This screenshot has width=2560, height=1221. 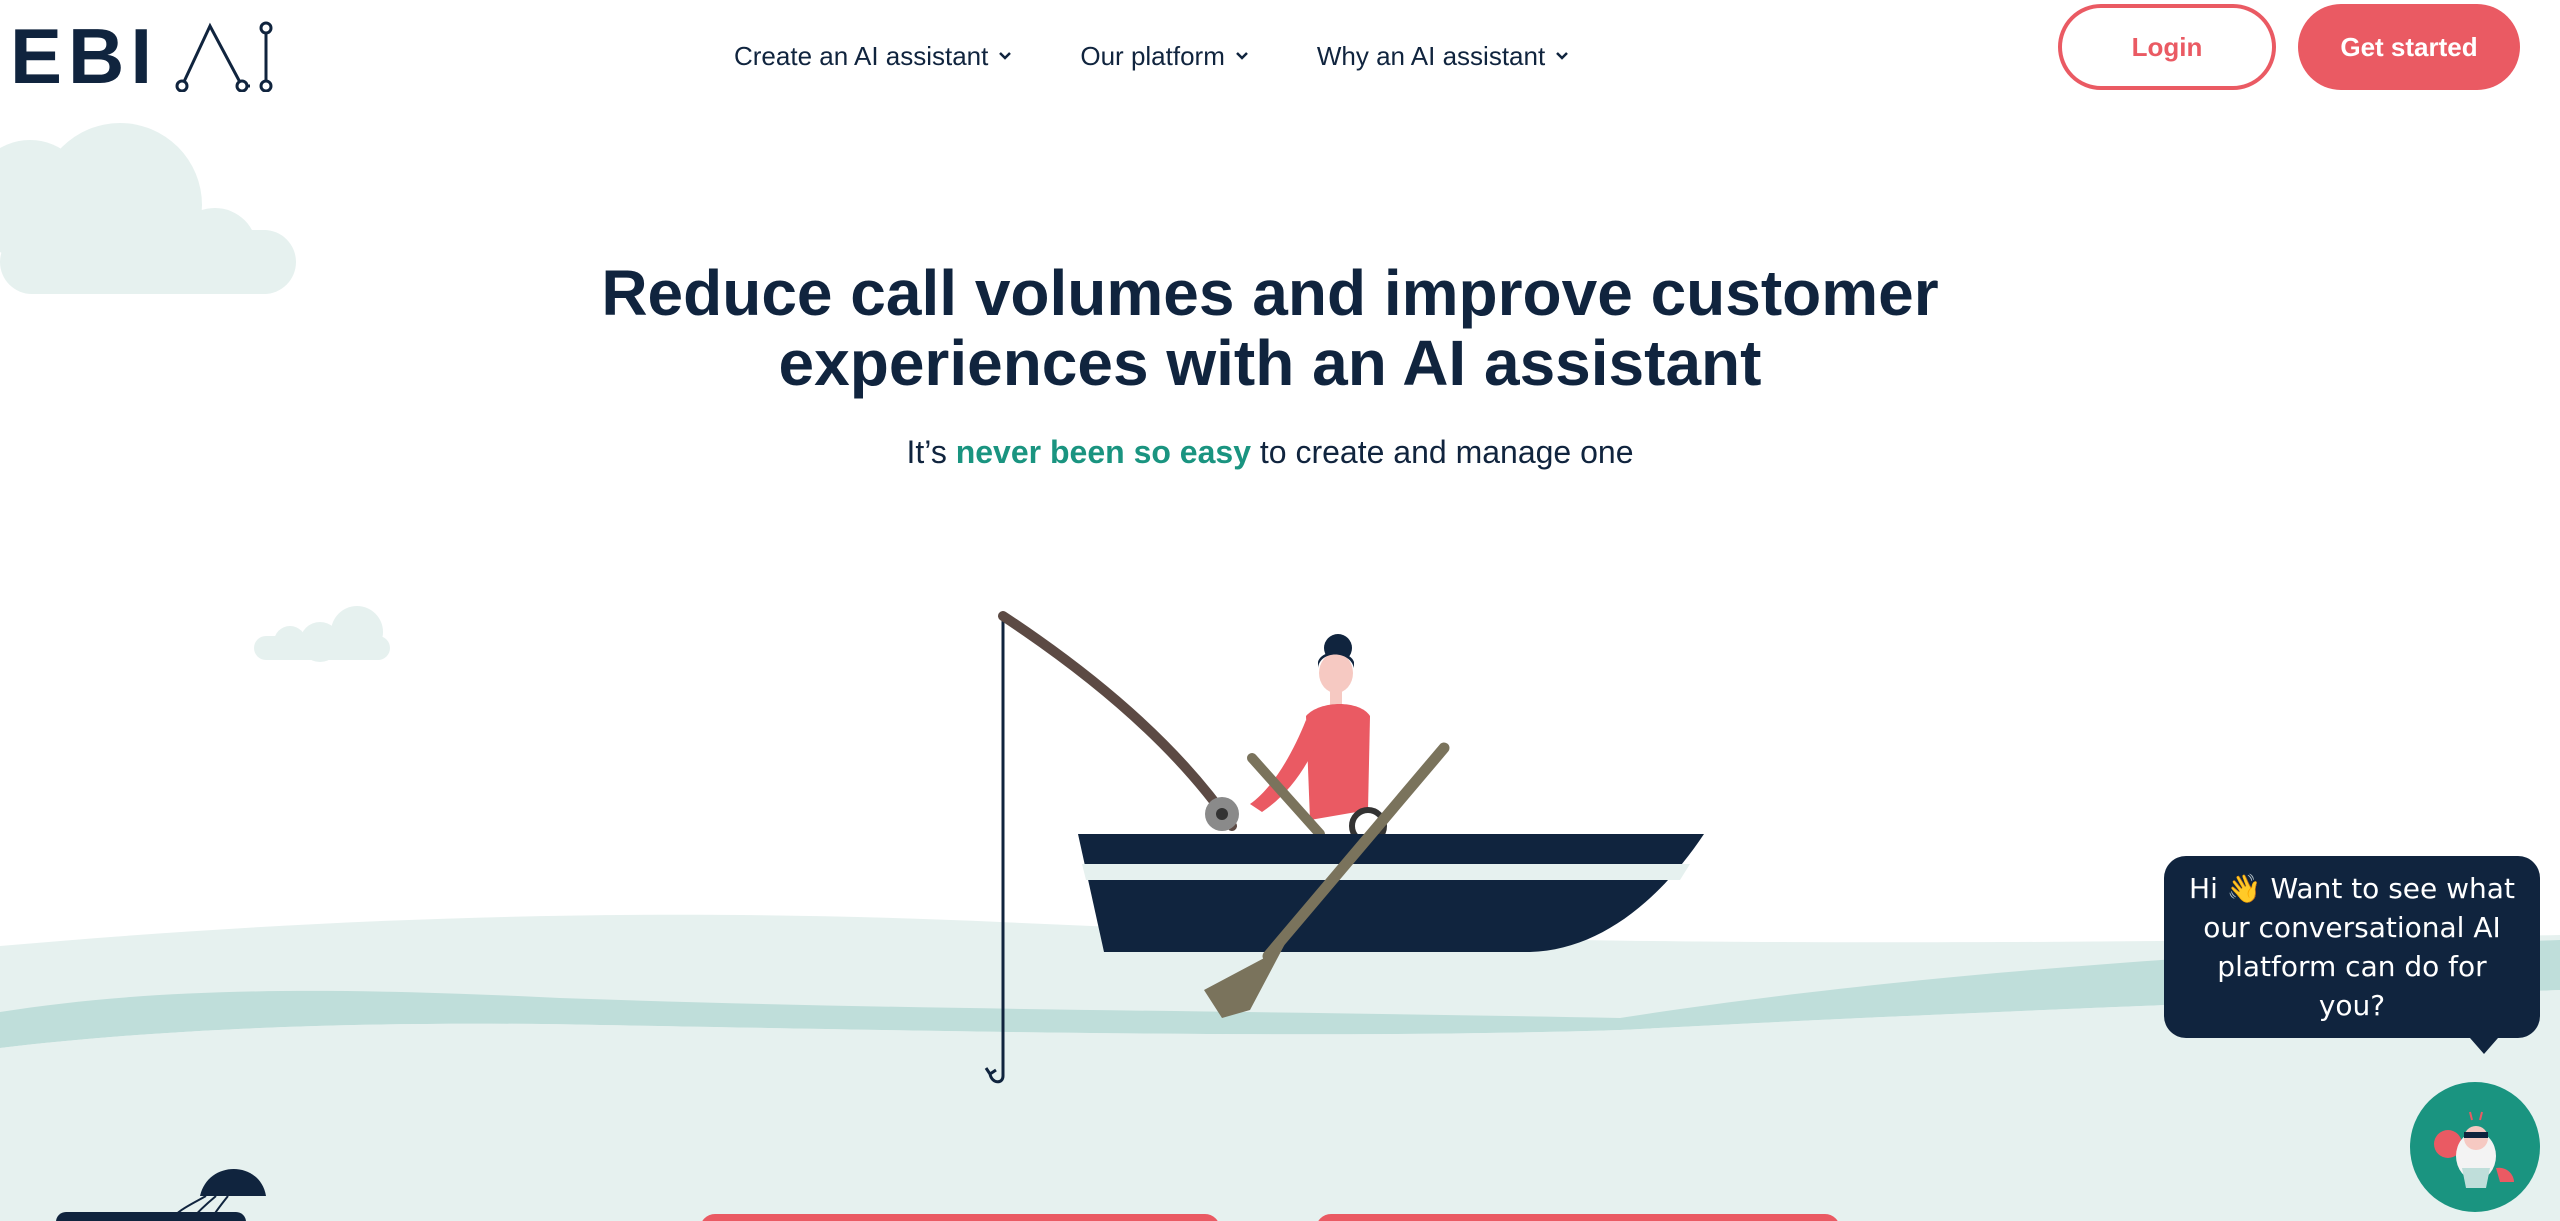 What do you see at coordinates (960, 1217) in the screenshot?
I see `partial-cta-button-left` at bounding box center [960, 1217].